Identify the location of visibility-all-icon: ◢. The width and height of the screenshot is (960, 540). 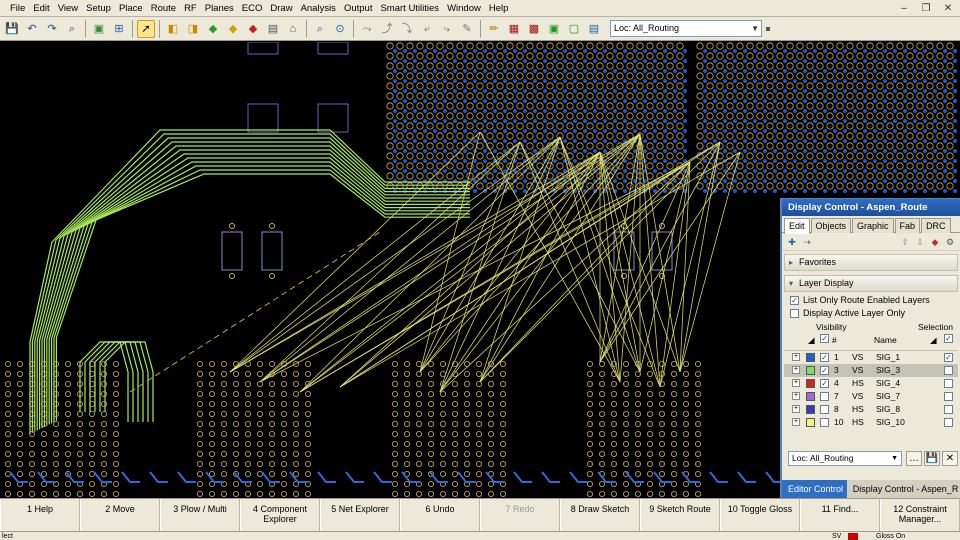
(811, 340).